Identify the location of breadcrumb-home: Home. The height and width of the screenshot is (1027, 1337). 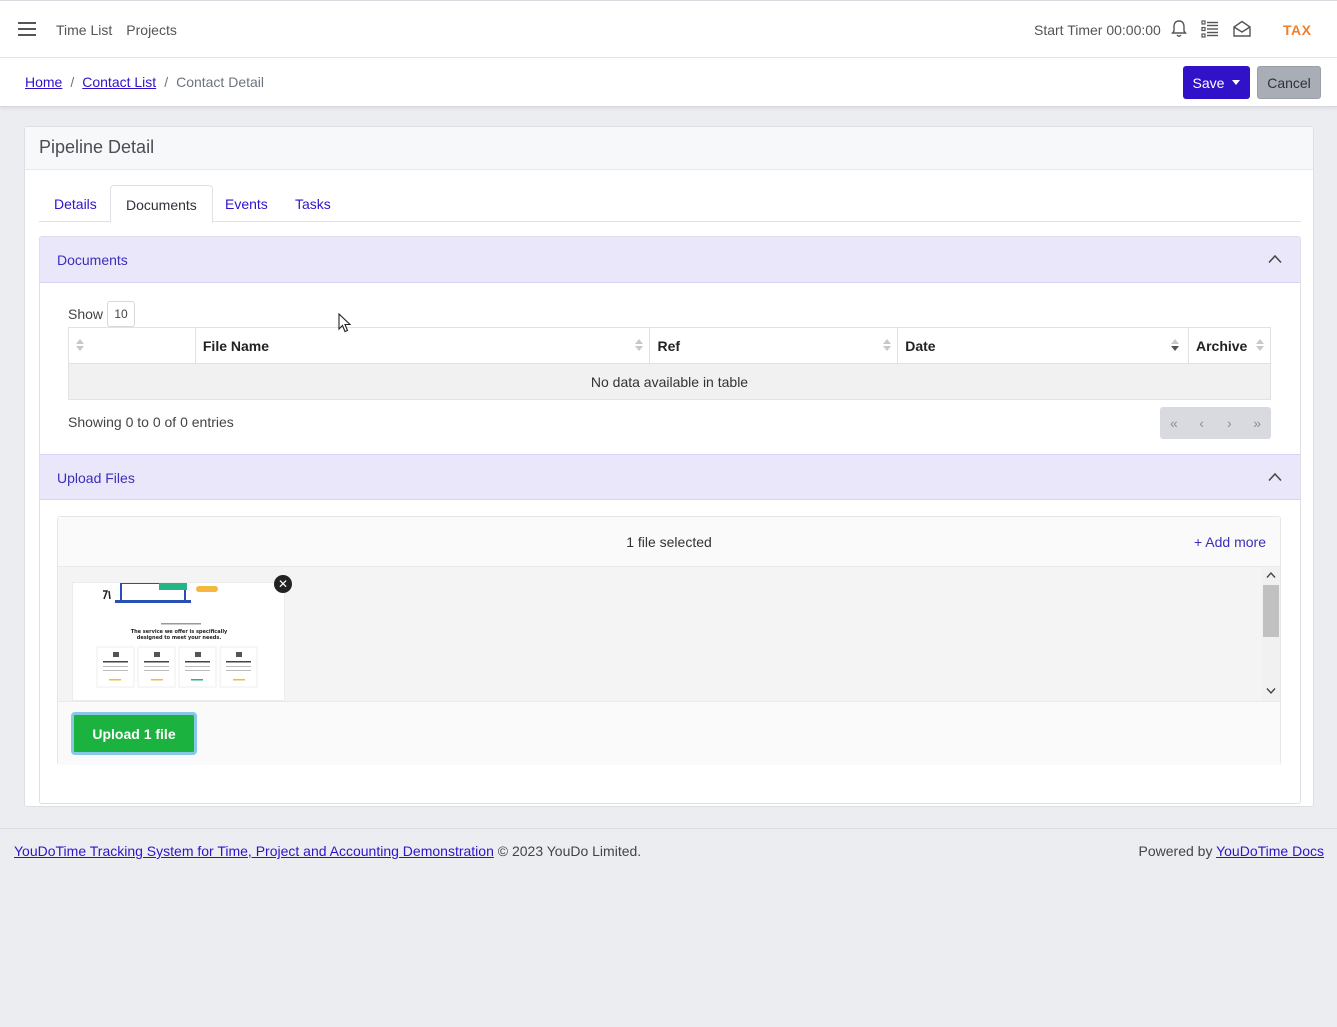
(43, 82).